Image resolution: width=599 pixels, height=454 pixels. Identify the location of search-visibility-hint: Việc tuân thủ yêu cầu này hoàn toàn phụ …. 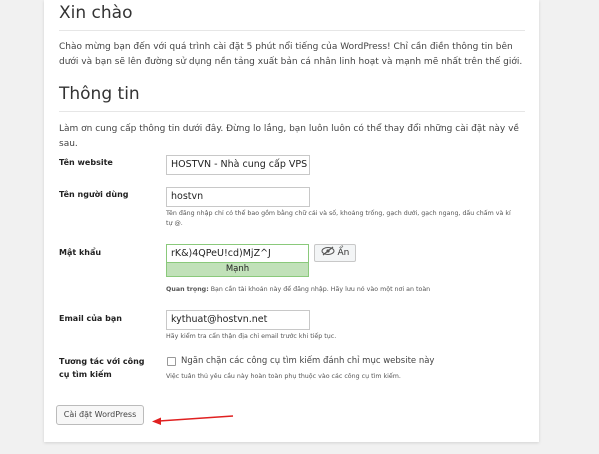
(283, 376).